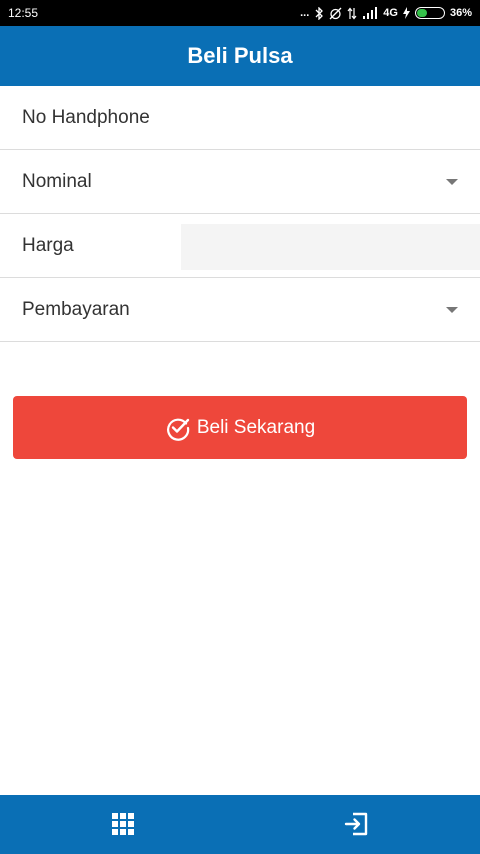  Describe the element at coordinates (319, 13) in the screenshot. I see `bluetooth-icon` at that location.